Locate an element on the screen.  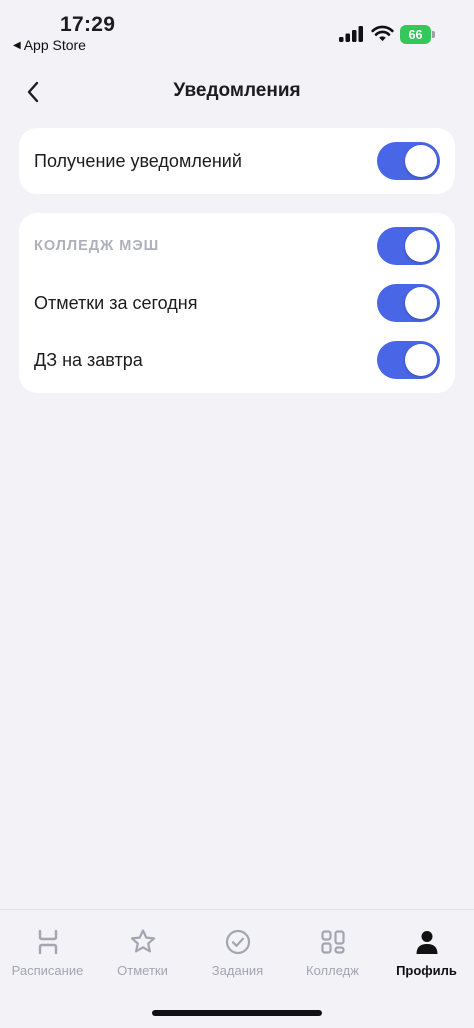
status-bar: 17:29 ◀ App Store 66 is located at coordinates (237, 30).